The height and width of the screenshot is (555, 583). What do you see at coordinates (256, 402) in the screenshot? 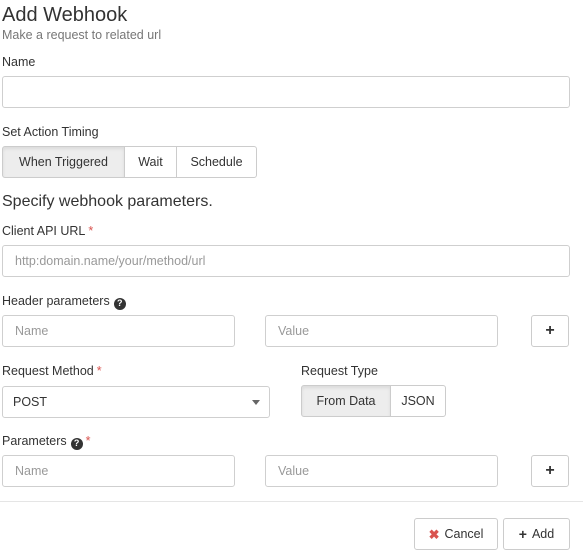
I see `caret-down-icon` at bounding box center [256, 402].